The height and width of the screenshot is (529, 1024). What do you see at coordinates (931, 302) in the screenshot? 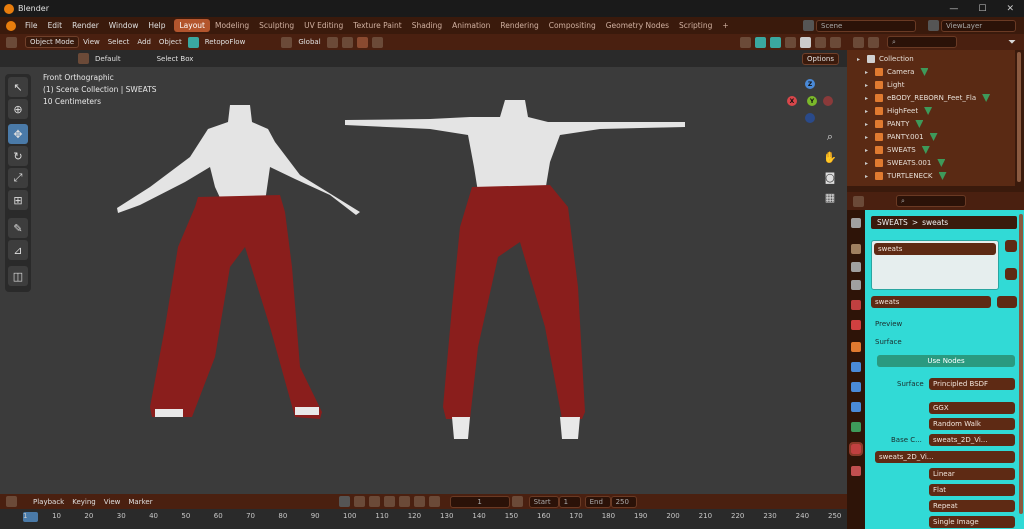
I see `material-name-field: sweats` at bounding box center [931, 302].